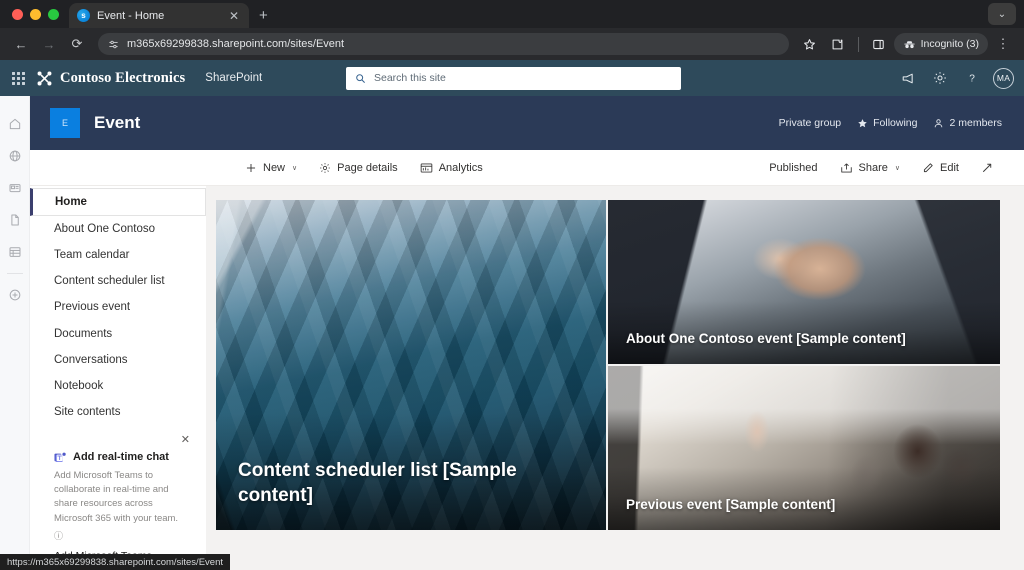 Image resolution: width=1024 pixels, height=570 pixels. I want to click on share-button: Share ∨, so click(870, 168).